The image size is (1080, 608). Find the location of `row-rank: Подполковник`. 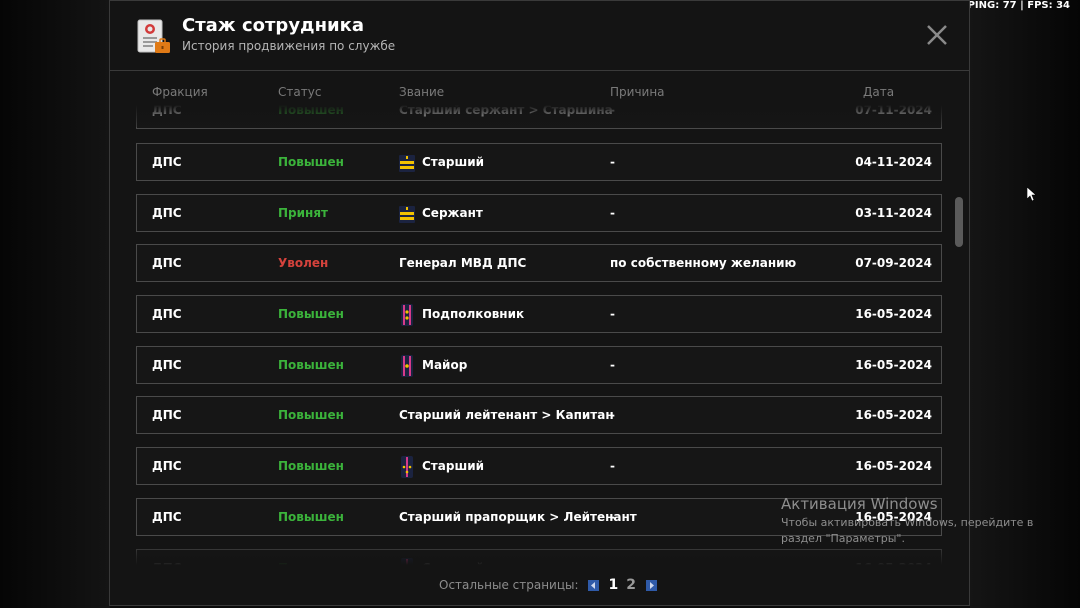

row-rank: Подполковник is located at coordinates (461, 314).